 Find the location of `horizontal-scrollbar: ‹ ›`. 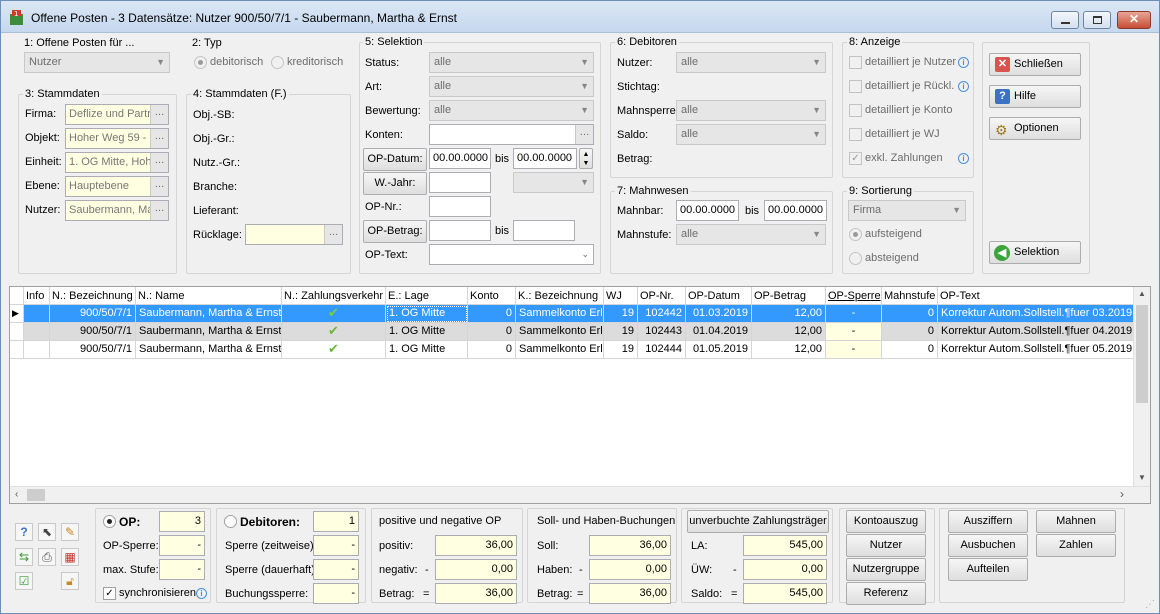

horizontal-scrollbar: ‹ › is located at coordinates (580, 494).